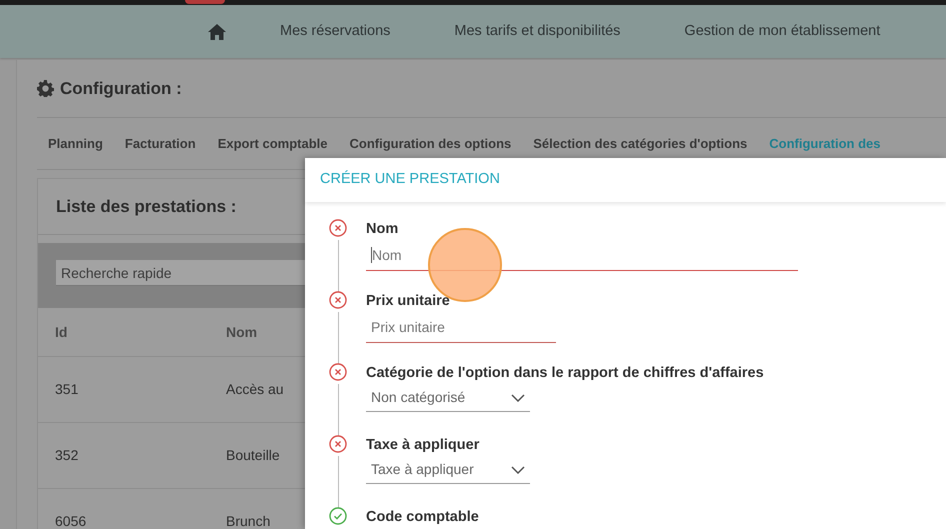 The width and height of the screenshot is (946, 529). Describe the element at coordinates (242, 332) in the screenshot. I see `column-header: Nom` at that location.